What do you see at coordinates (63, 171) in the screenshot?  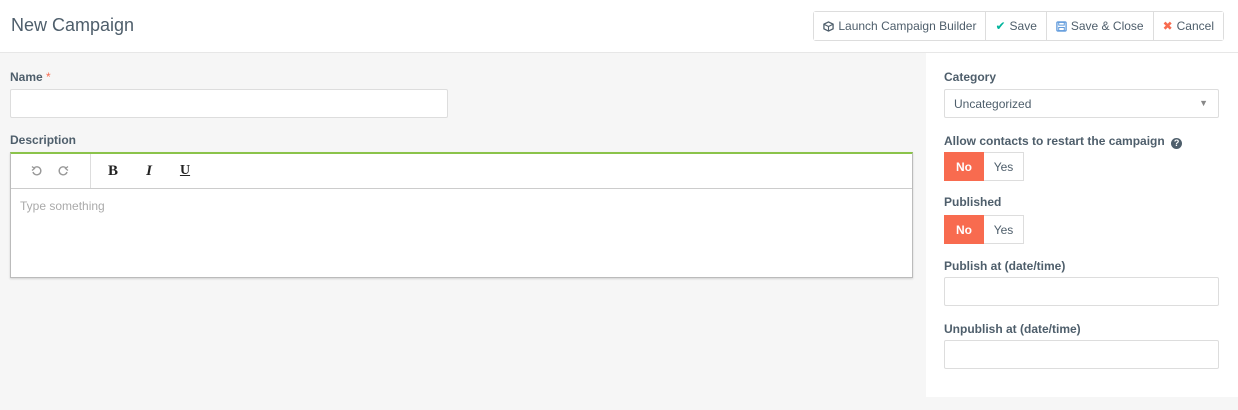 I see `redo-icon` at bounding box center [63, 171].